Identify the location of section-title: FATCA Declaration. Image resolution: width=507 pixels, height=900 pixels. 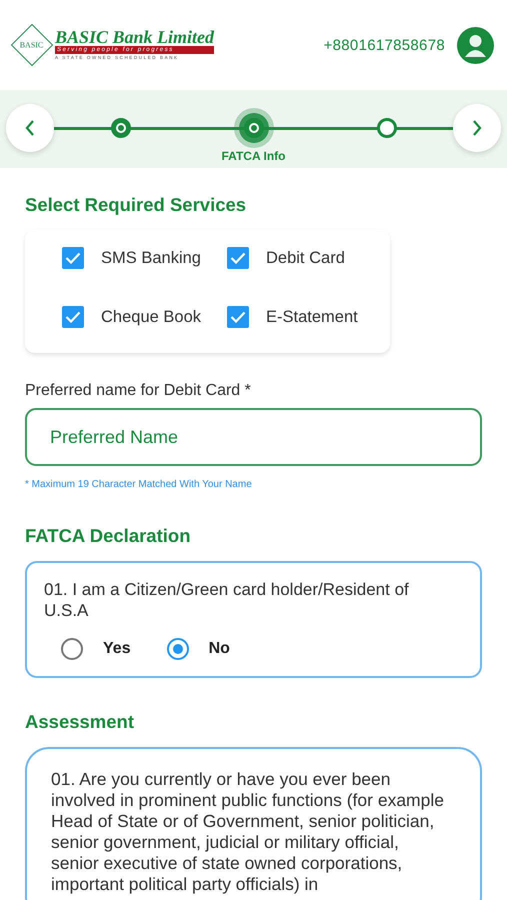
(108, 536).